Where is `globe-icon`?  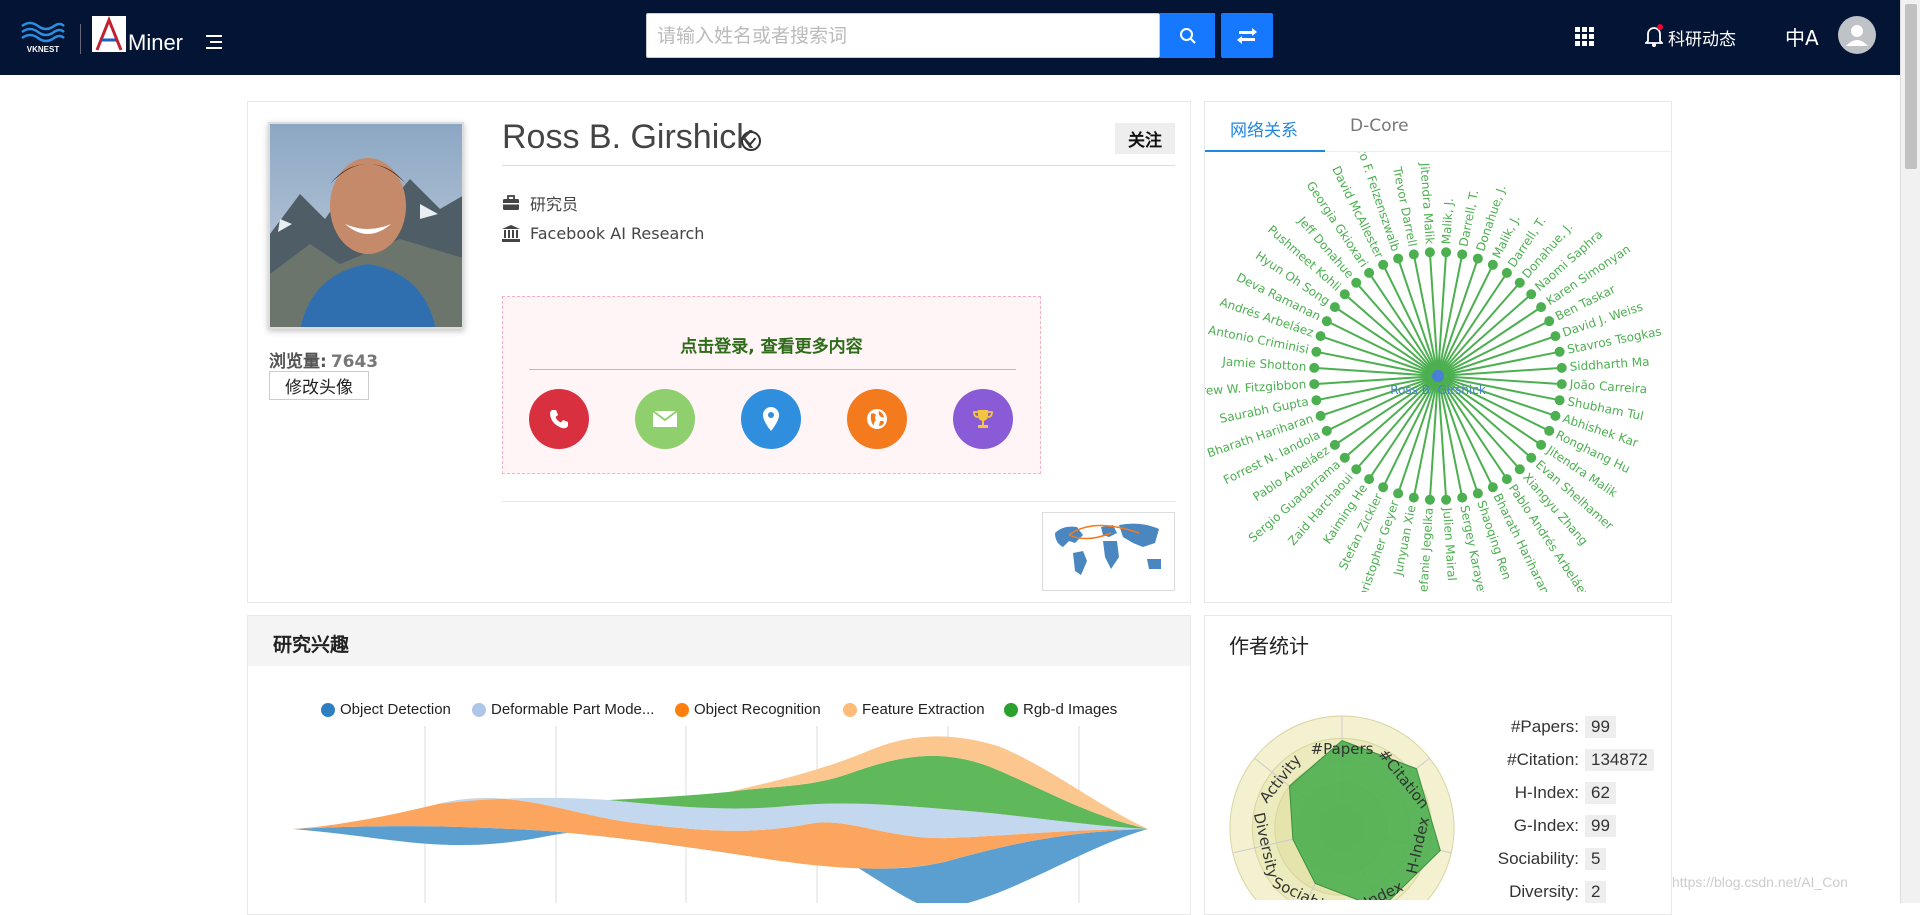 globe-icon is located at coordinates (877, 419).